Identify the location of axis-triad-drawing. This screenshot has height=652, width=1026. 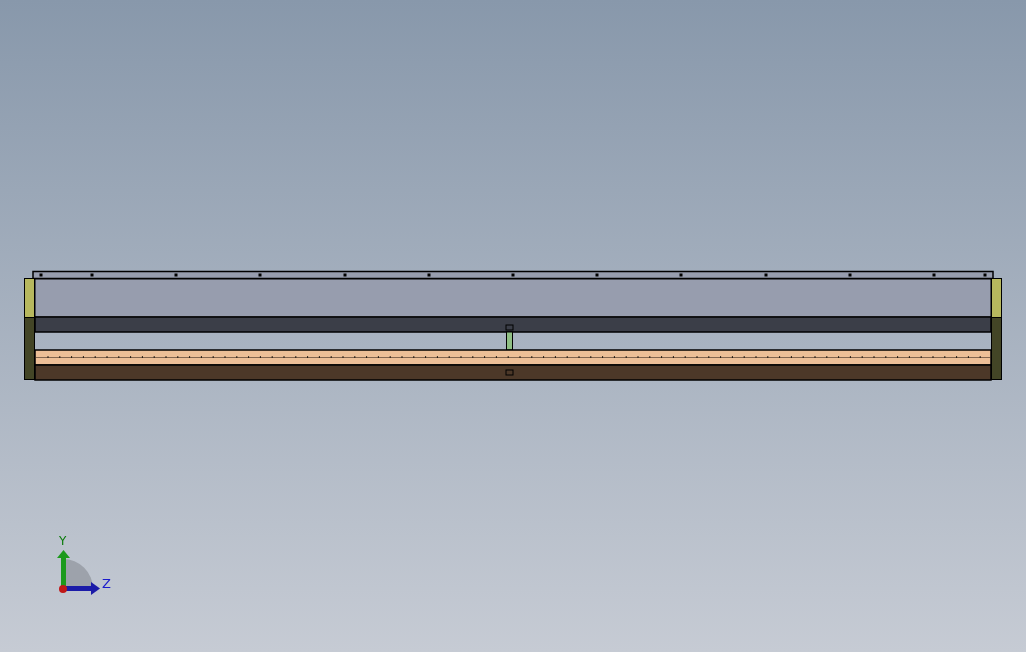
(78, 572).